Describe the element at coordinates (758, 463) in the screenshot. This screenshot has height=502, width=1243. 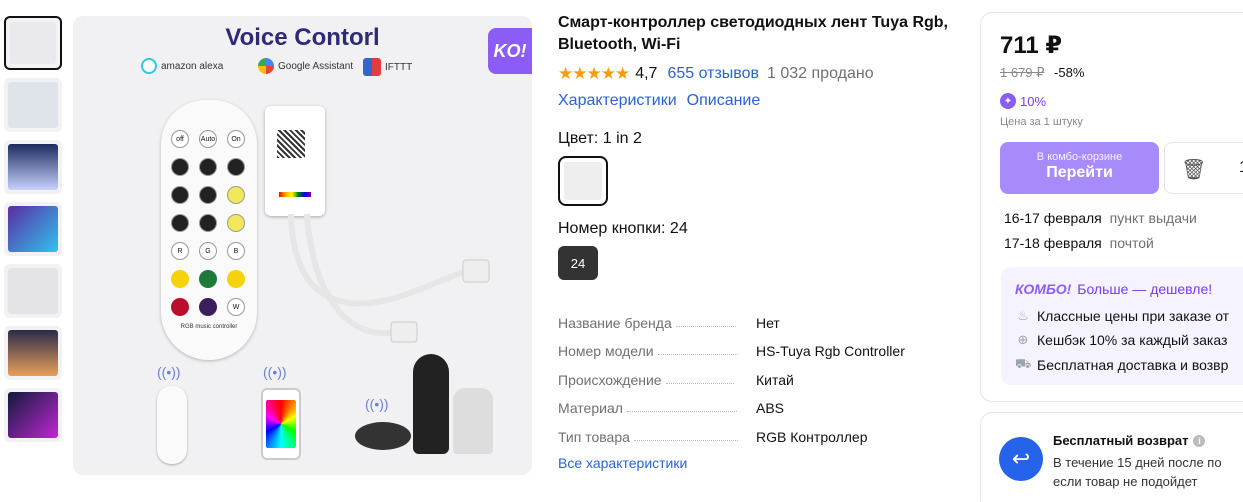
I see `all-specs-link: Все характеристики` at that location.